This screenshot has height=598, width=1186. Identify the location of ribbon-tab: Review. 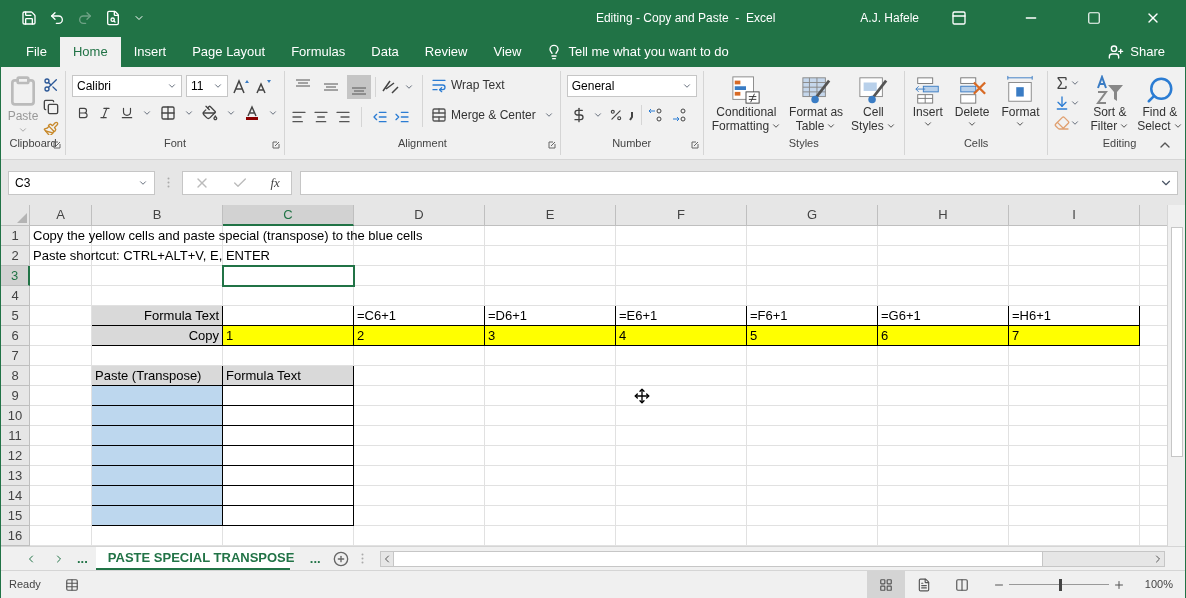
(446, 52).